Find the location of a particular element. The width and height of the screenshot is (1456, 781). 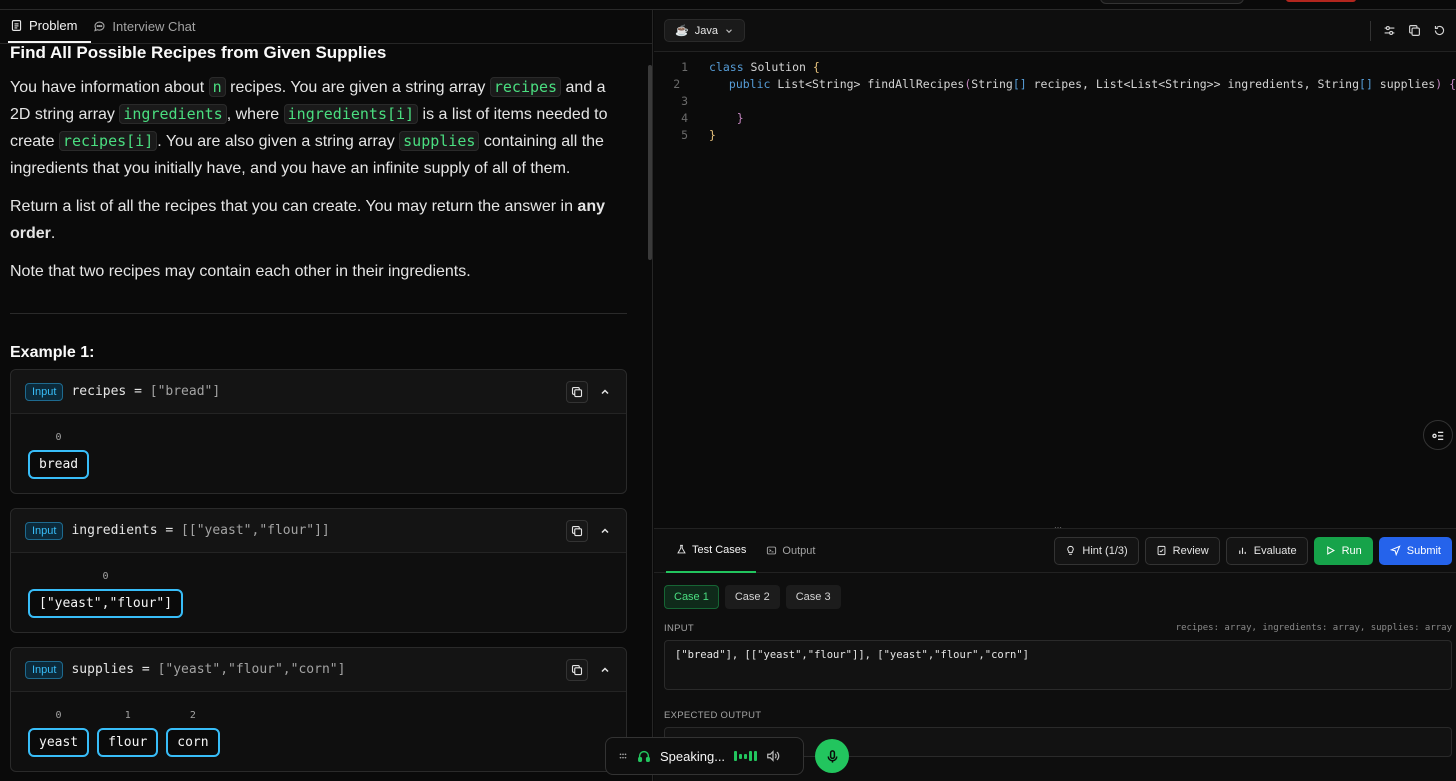

bar-chart-icon is located at coordinates (1242, 550).